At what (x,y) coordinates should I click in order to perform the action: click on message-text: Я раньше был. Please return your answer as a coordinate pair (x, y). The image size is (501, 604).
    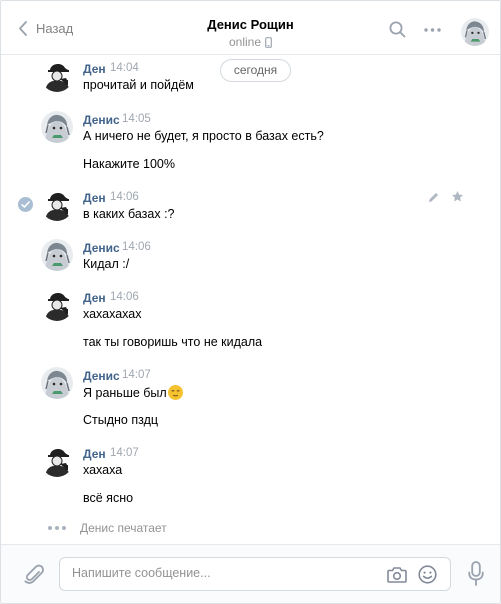
    Looking at the image, I should click on (125, 393).